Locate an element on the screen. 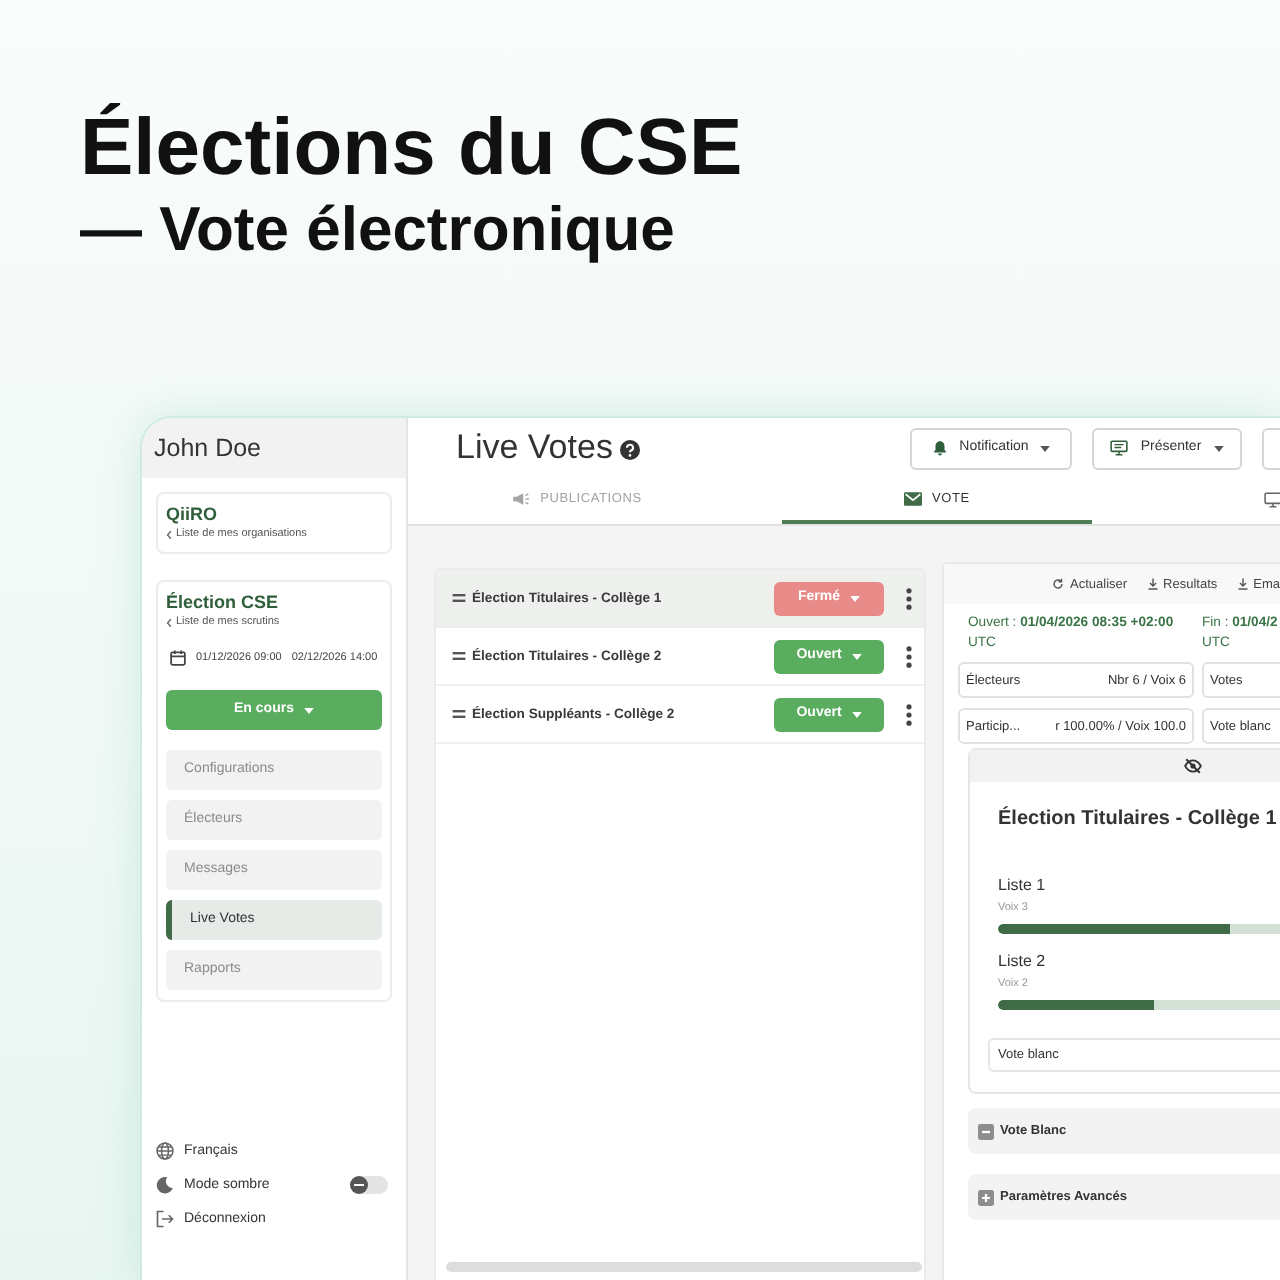 The height and width of the screenshot is (1280, 1280). election-title: Élection Titulaires - Collège 1 is located at coordinates (1137, 820).